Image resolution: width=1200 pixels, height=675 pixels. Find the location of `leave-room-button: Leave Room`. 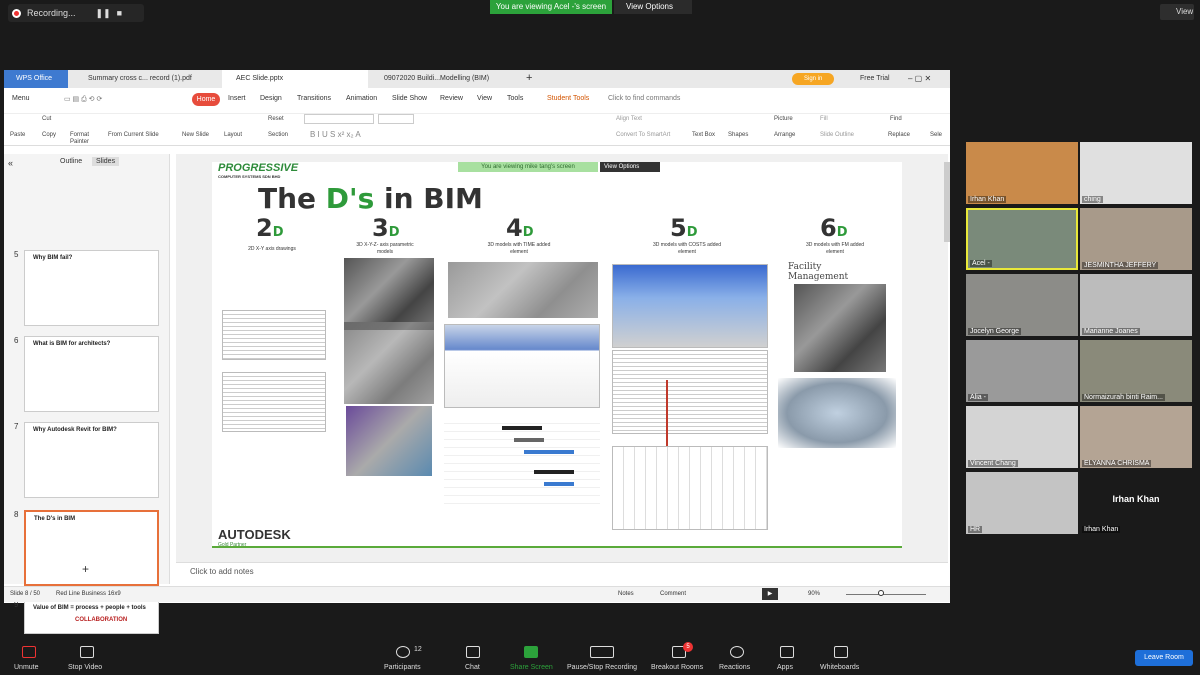

leave-room-button: Leave Room is located at coordinates (1164, 658).